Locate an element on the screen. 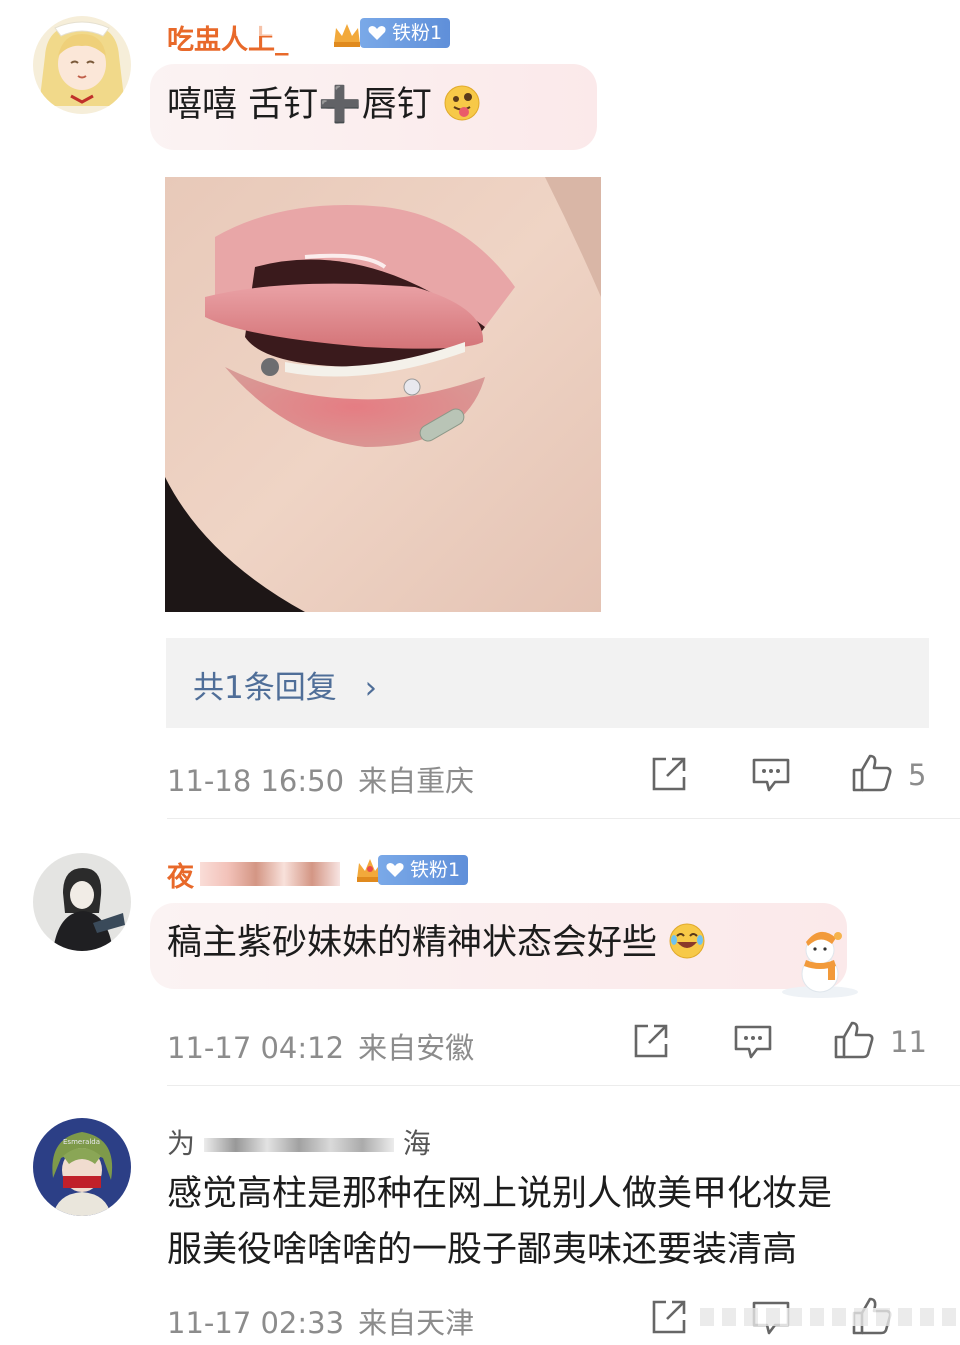 Image resolution: width=960 pixels, height=1345 pixels. username: 为 海 is located at coordinates (299, 1142).